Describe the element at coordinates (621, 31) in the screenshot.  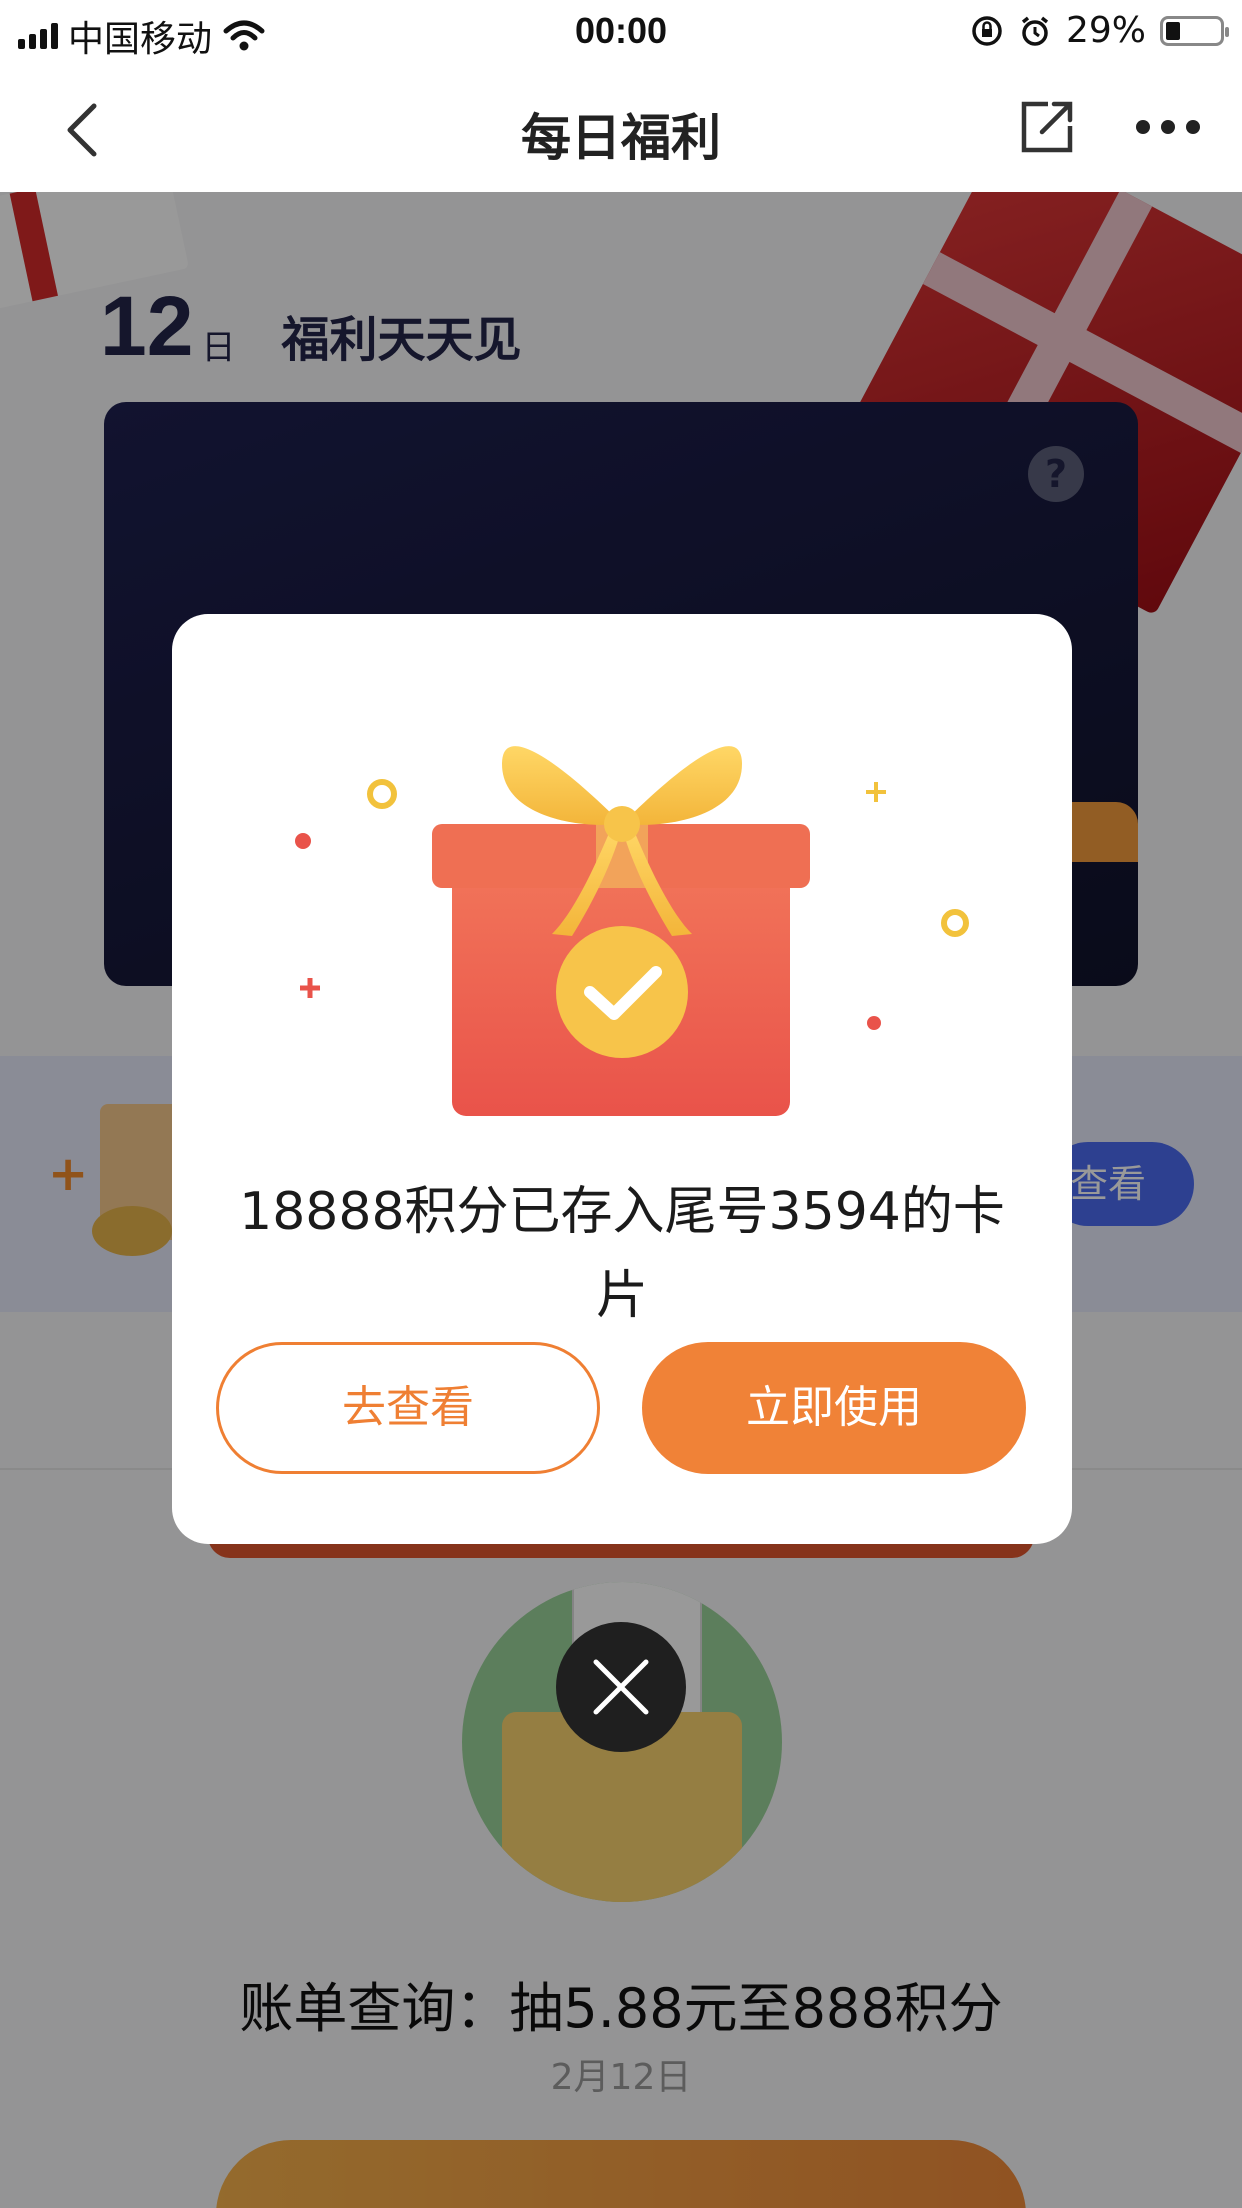
I see `status-bar: 中国移动 00:00 29%` at that location.